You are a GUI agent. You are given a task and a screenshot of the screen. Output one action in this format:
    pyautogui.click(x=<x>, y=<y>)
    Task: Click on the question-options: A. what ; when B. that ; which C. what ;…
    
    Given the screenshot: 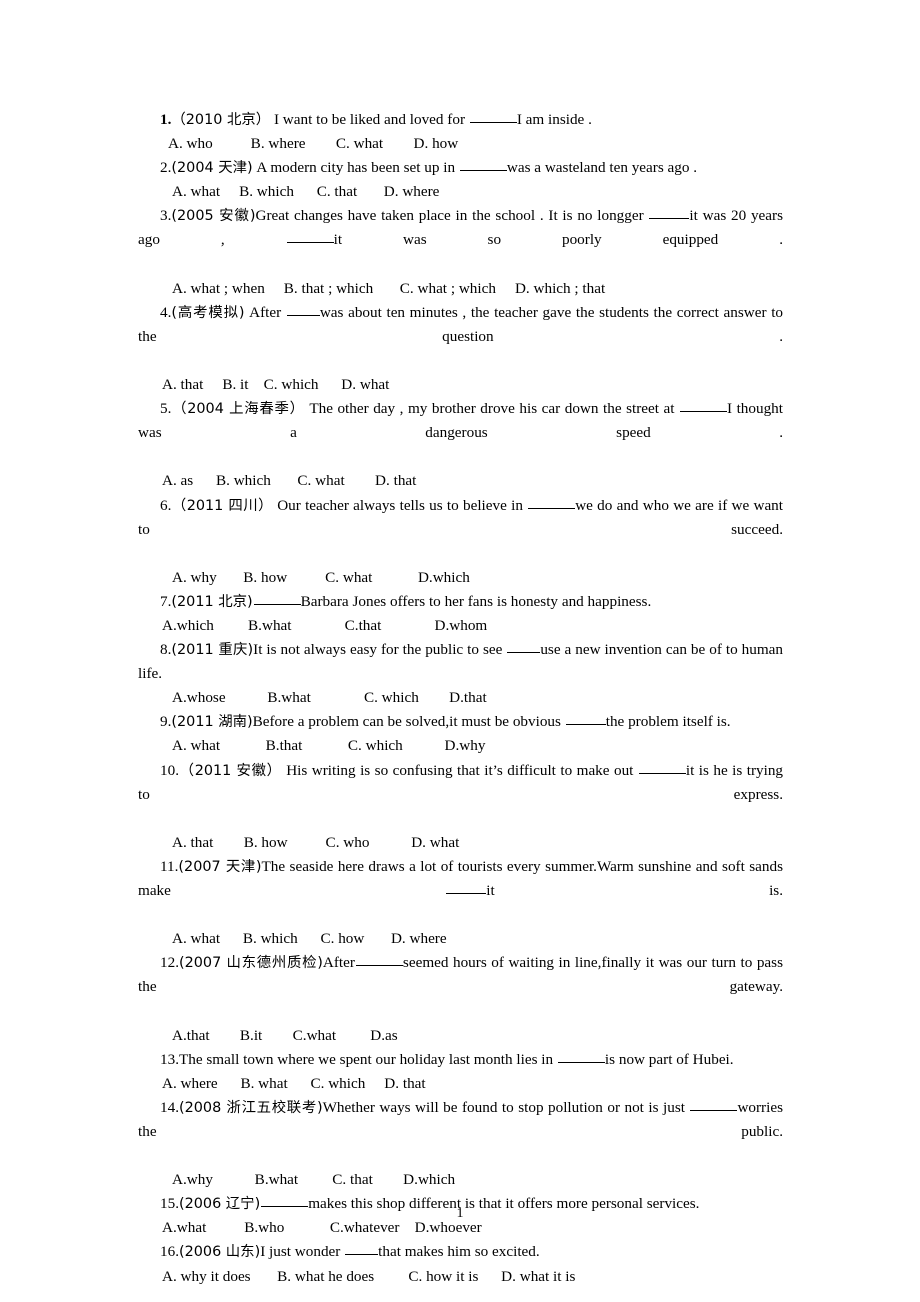 What is the action you would take?
    pyautogui.click(x=460, y=289)
    